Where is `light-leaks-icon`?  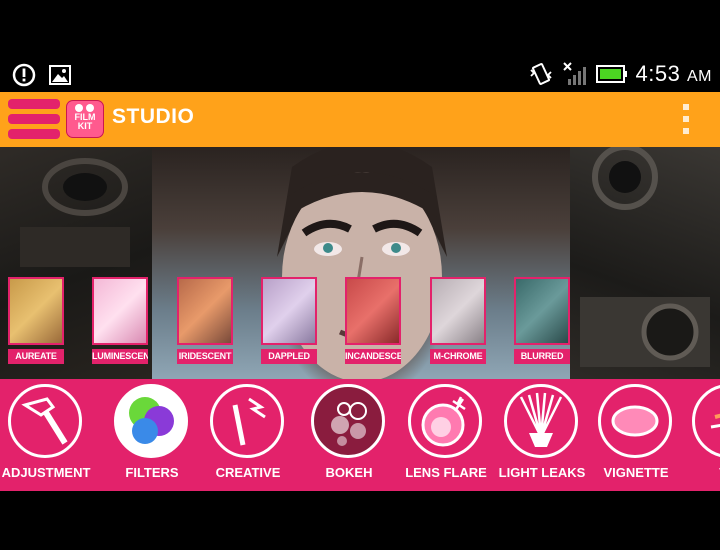 light-leaks-icon is located at coordinates (541, 421).